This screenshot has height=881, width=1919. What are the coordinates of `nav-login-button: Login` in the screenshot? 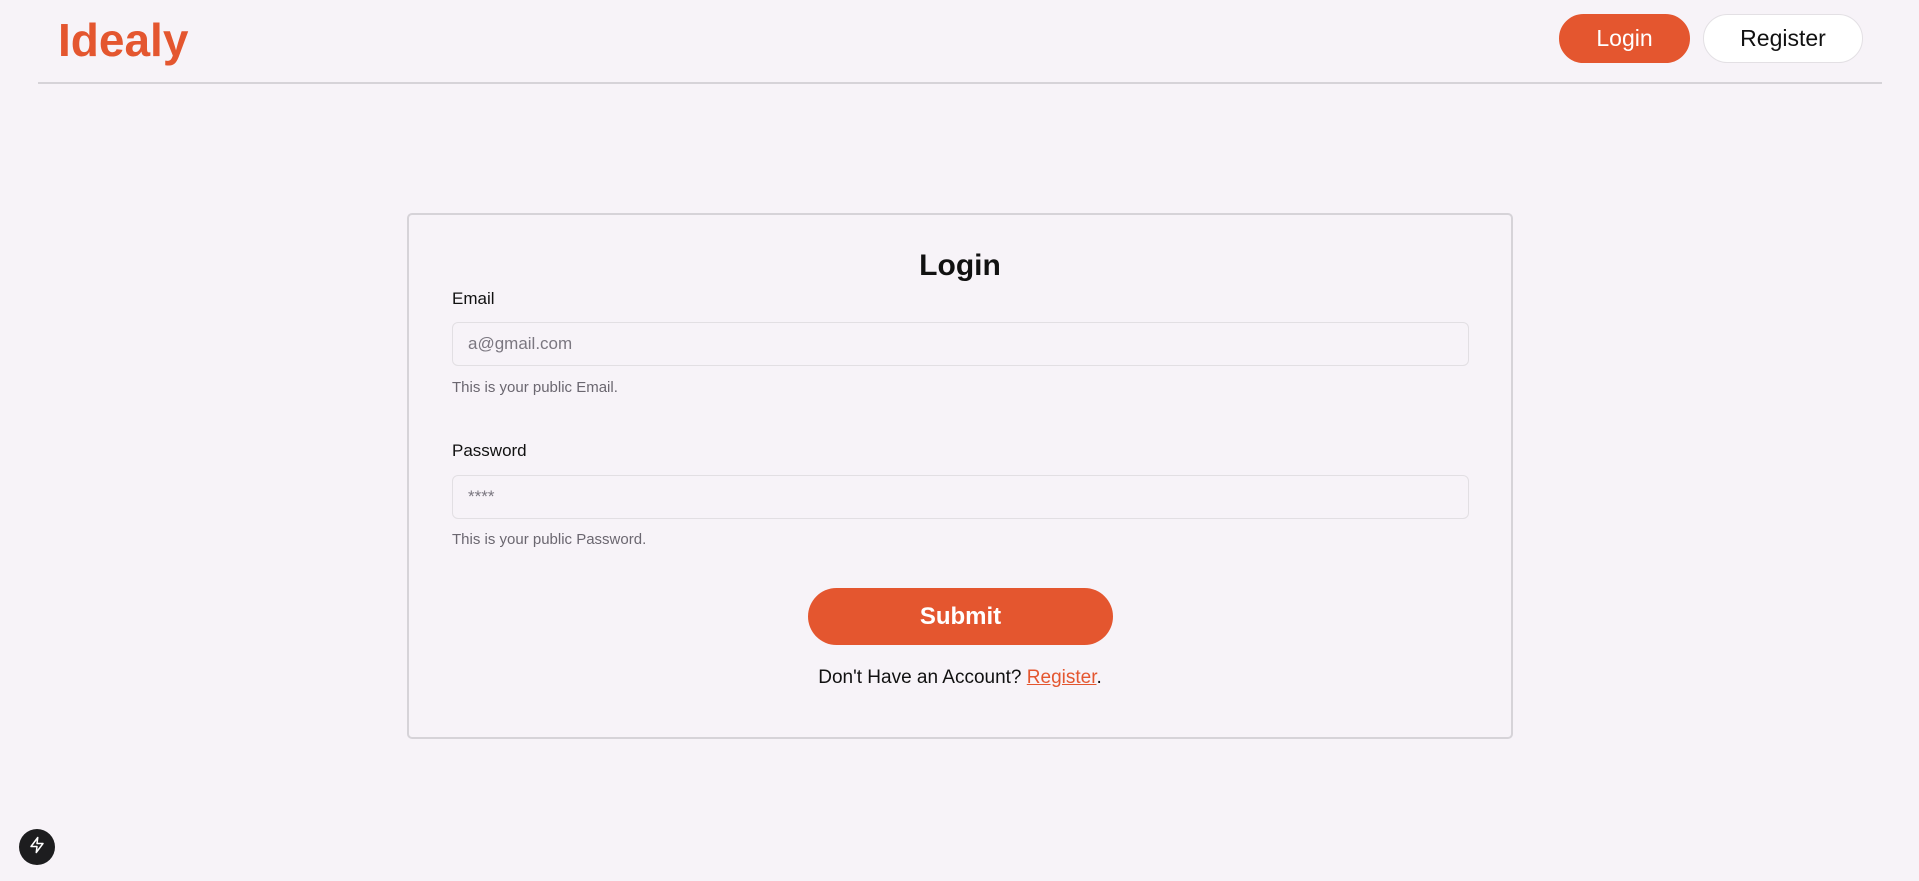 It's located at (1624, 38).